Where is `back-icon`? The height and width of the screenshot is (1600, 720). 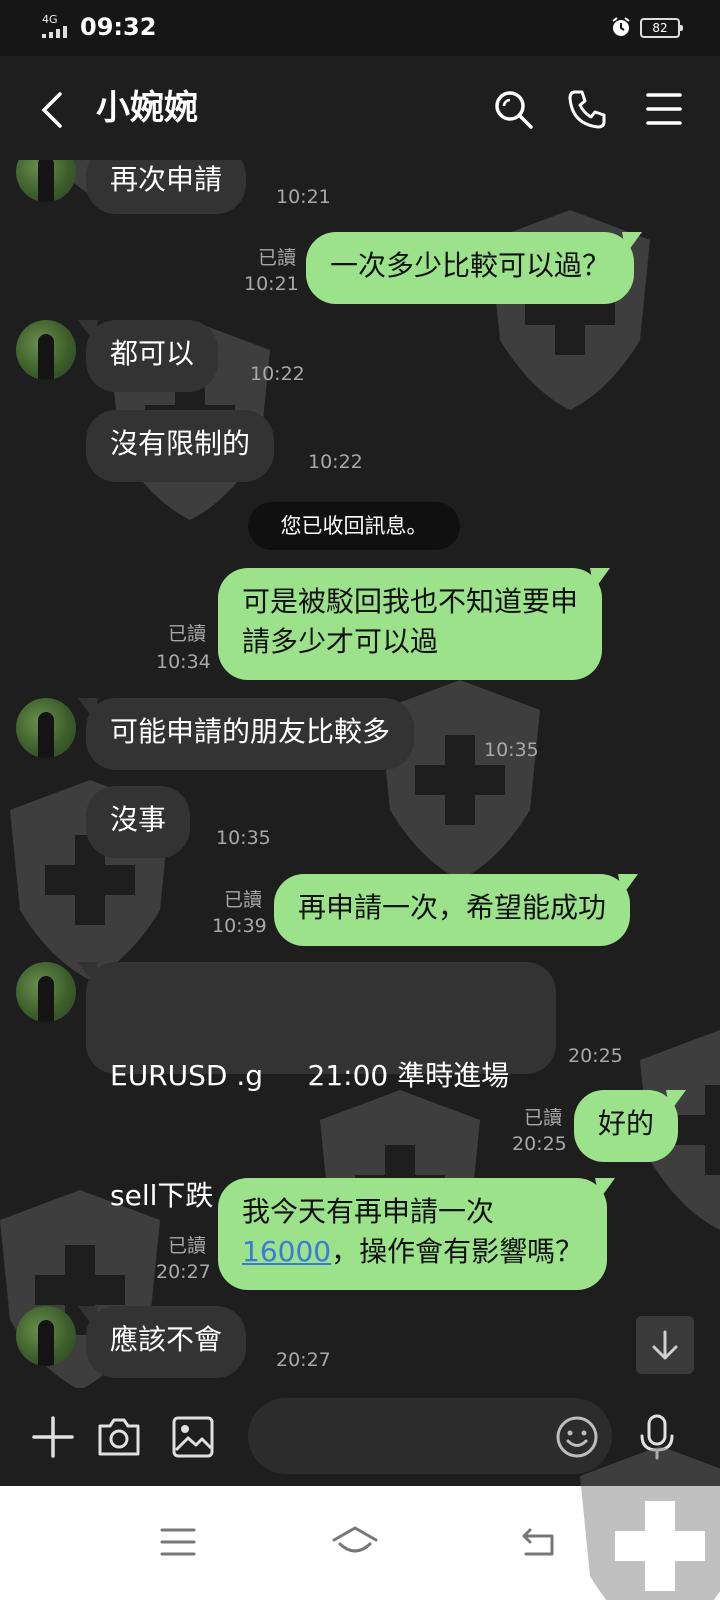
back-icon is located at coordinates (538, 1542).